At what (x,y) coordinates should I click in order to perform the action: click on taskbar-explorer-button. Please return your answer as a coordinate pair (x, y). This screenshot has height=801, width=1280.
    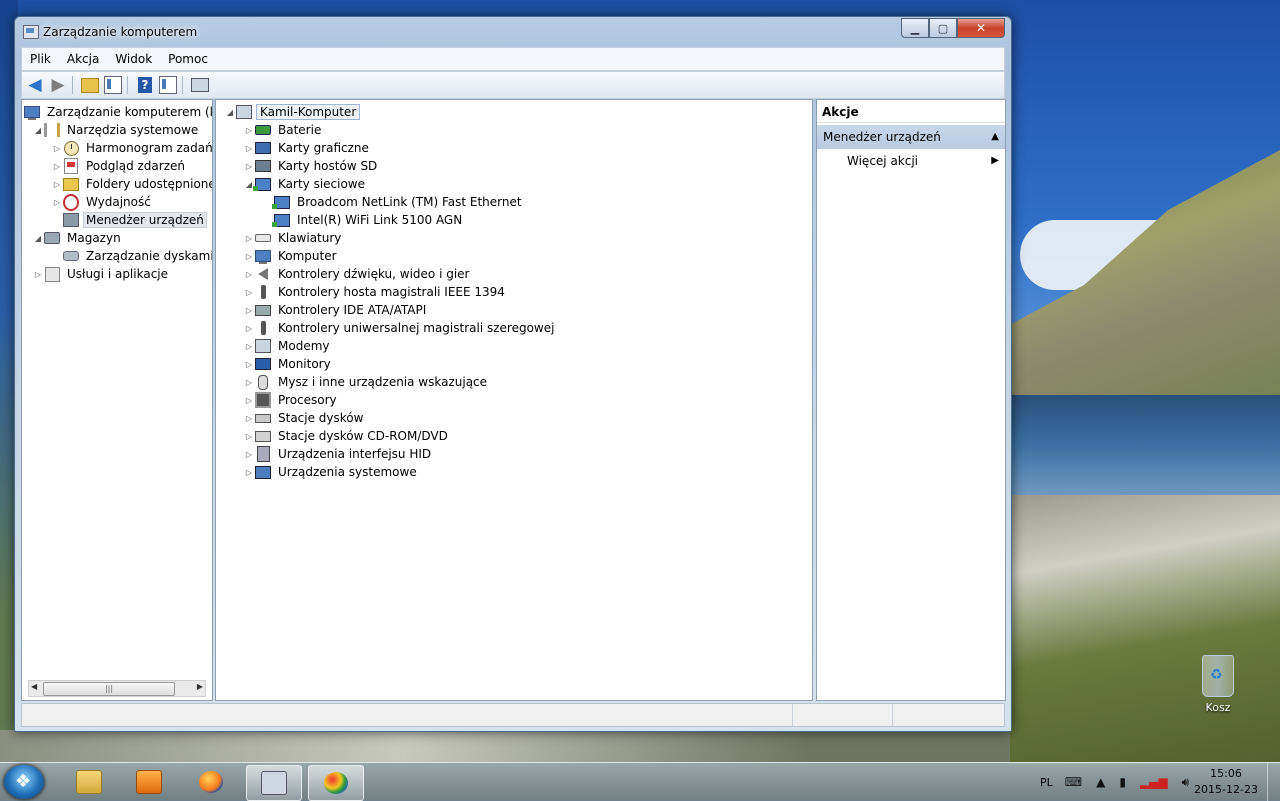
    Looking at the image, I should click on (89, 782).